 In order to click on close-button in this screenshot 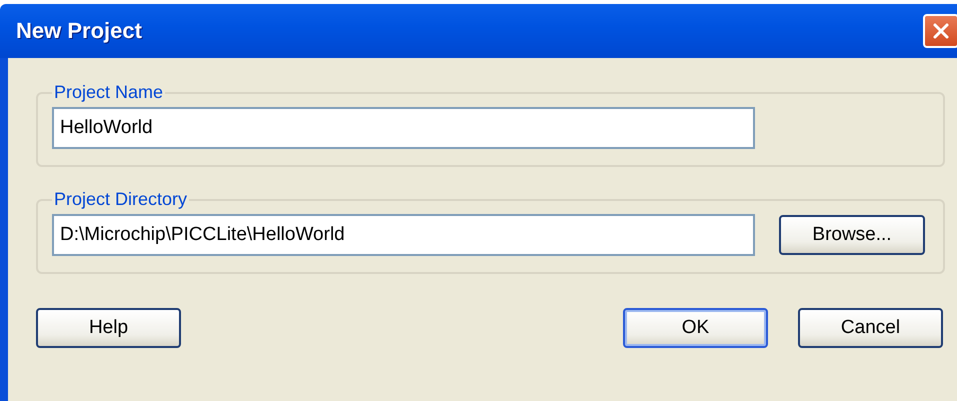, I will do `click(940, 31)`.